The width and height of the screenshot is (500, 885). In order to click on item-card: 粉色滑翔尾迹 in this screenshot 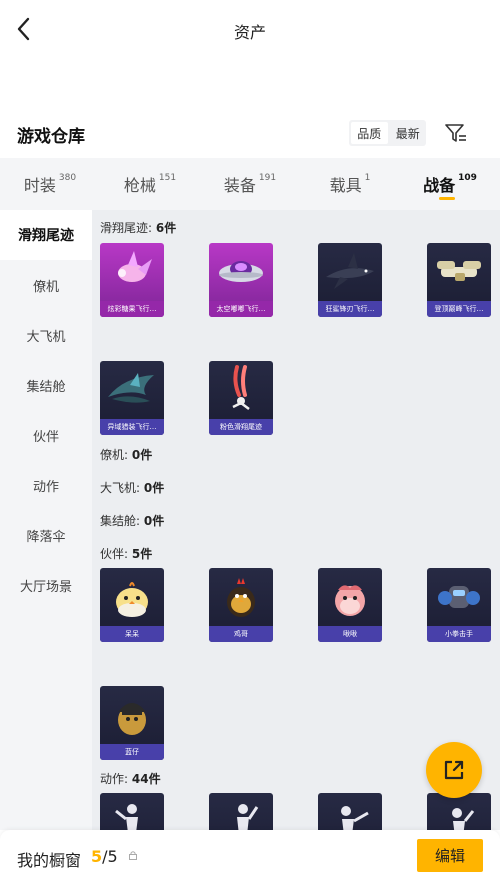, I will do `click(241, 398)`.